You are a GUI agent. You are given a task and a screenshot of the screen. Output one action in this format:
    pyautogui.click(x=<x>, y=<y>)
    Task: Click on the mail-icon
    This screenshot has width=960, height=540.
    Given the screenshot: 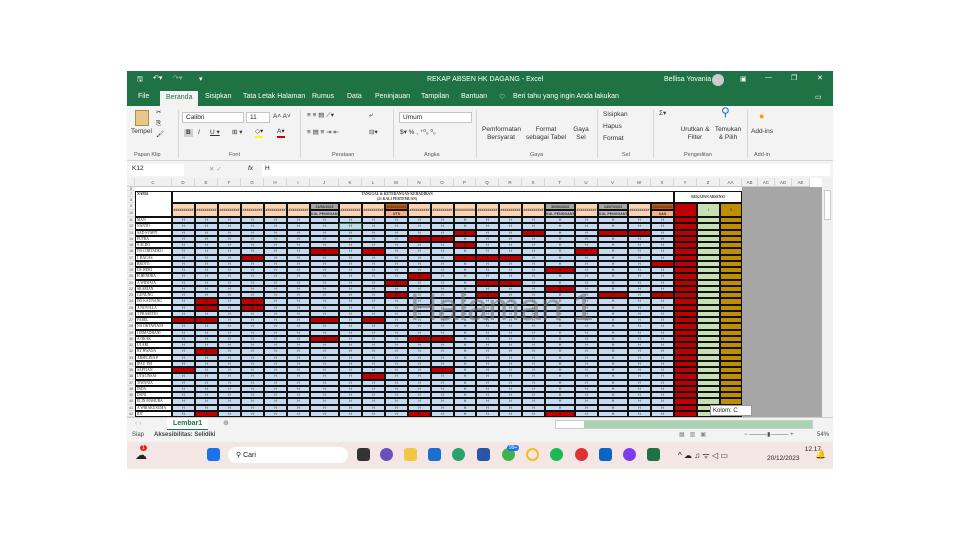 What is the action you would take?
    pyautogui.click(x=434, y=454)
    